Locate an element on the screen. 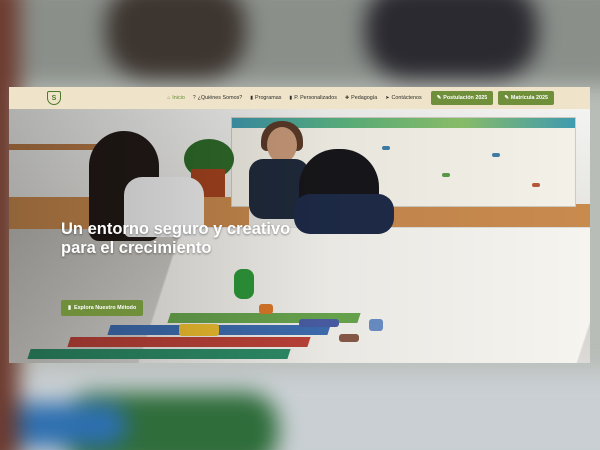 This screenshot has height=450, width=600. postulacion-button: ✎ Postulación 2025 is located at coordinates (462, 98).